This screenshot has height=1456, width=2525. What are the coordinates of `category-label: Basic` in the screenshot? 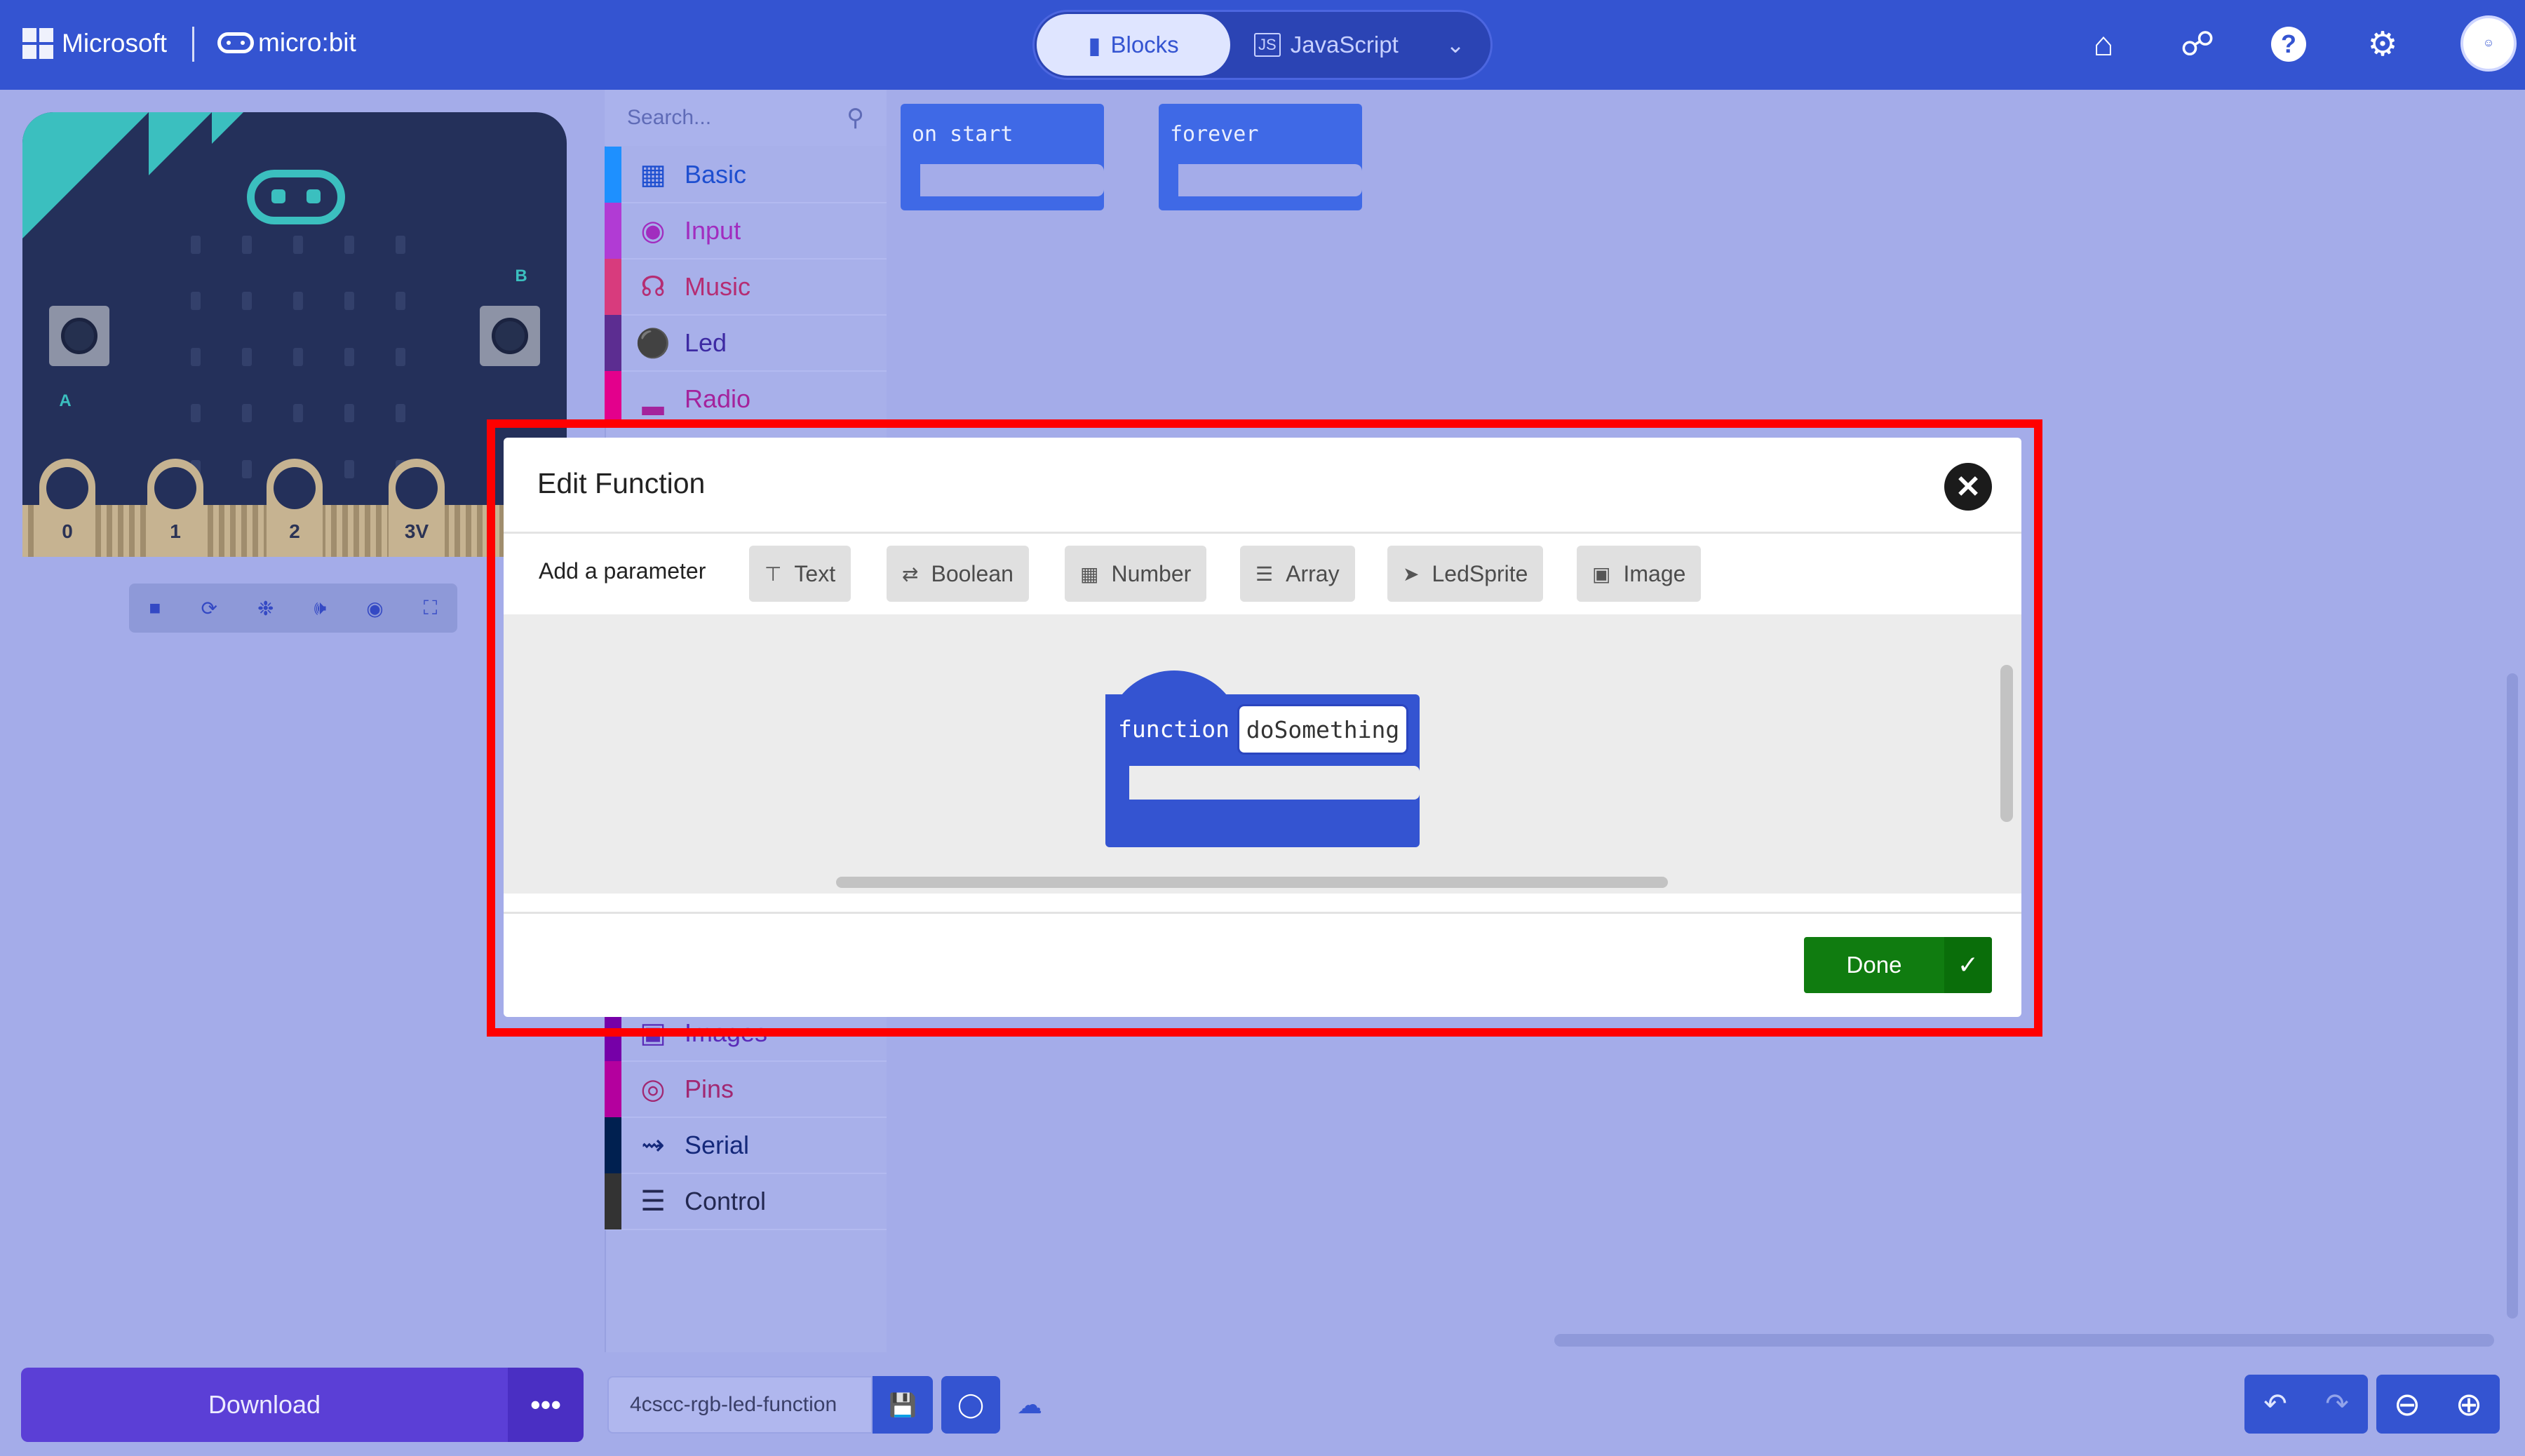 It's located at (716, 174).